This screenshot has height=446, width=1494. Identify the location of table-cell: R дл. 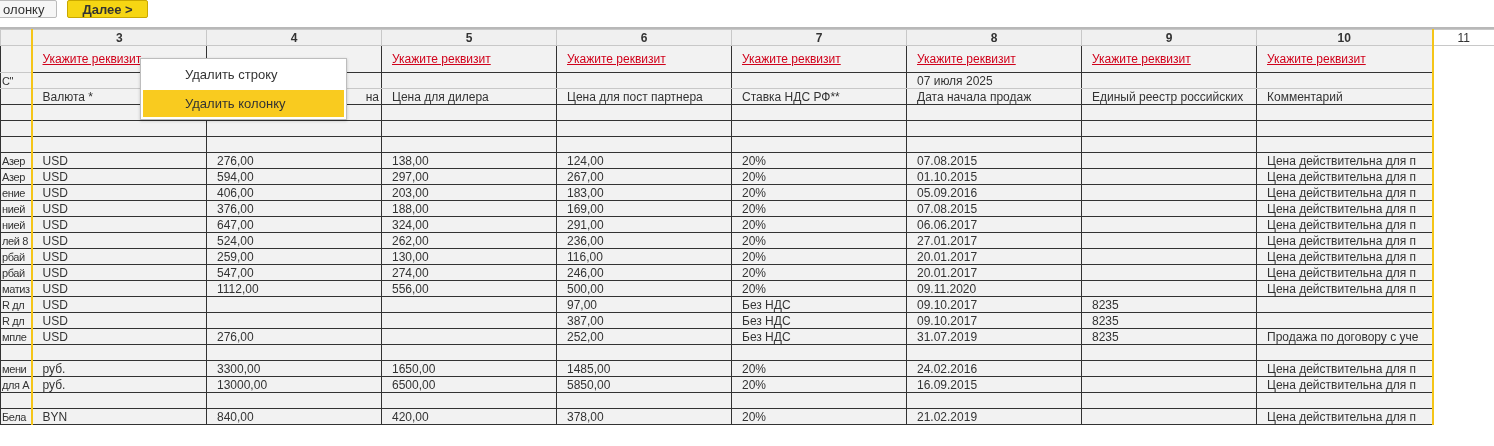
(13, 320).